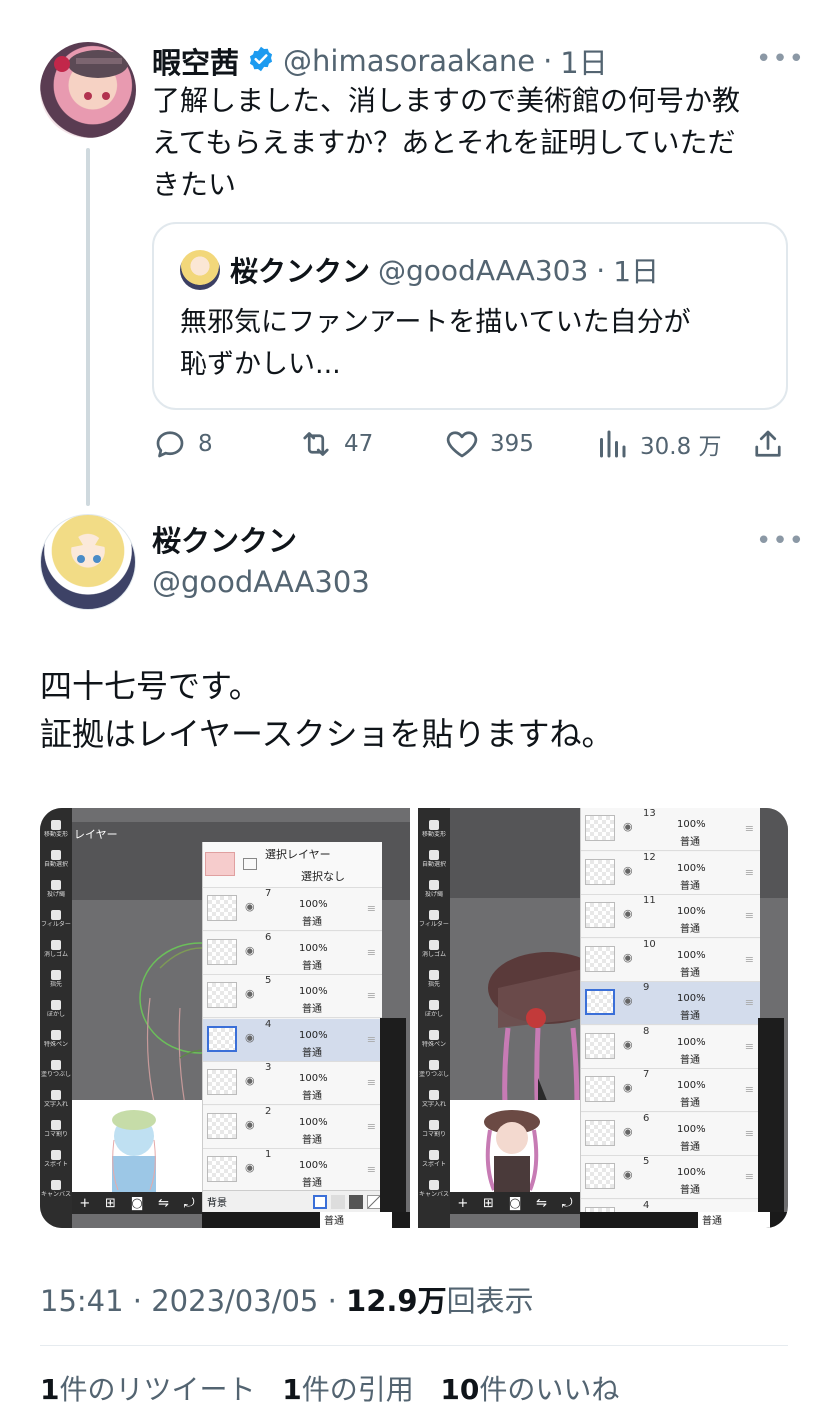 The height and width of the screenshot is (1404, 828). What do you see at coordinates (670, 916) in the screenshot?
I see `layer-row: 11 ◉ 100% 普通 ≡` at bounding box center [670, 916].